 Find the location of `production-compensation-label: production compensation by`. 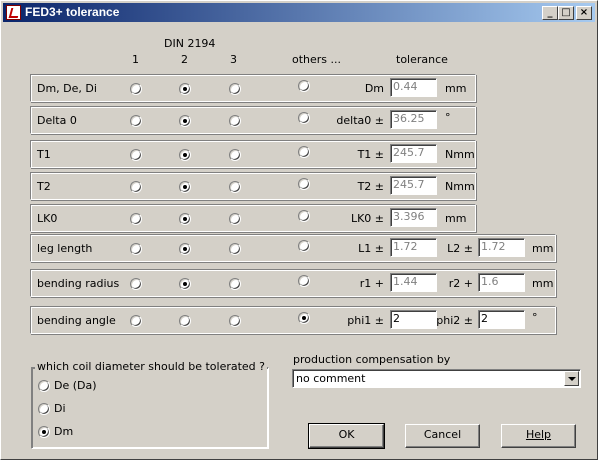

production-compensation-label: production compensation by is located at coordinates (372, 359).